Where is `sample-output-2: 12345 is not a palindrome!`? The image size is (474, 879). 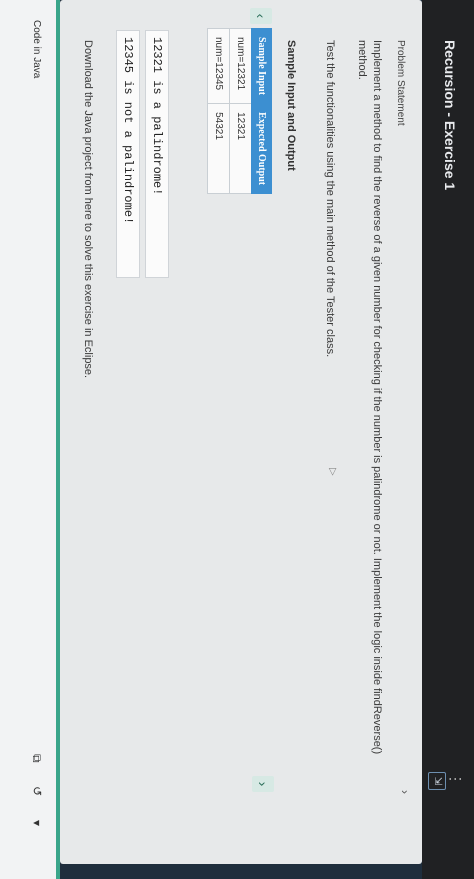
sample-output-2: 12345 is not a palindrome! is located at coordinates (128, 154).